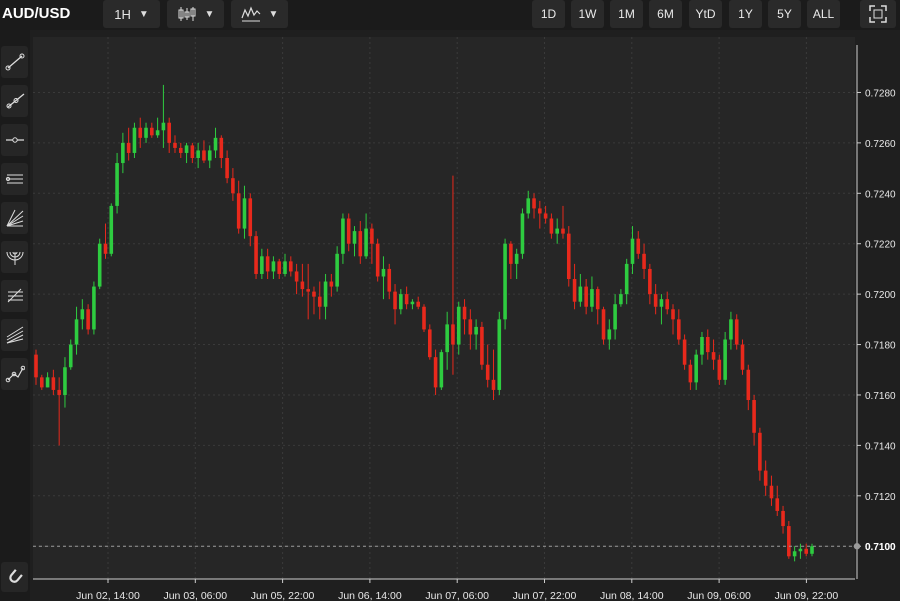 The width and height of the screenshot is (900, 601). I want to click on y-tick-label: 0.7220, so click(880, 245).